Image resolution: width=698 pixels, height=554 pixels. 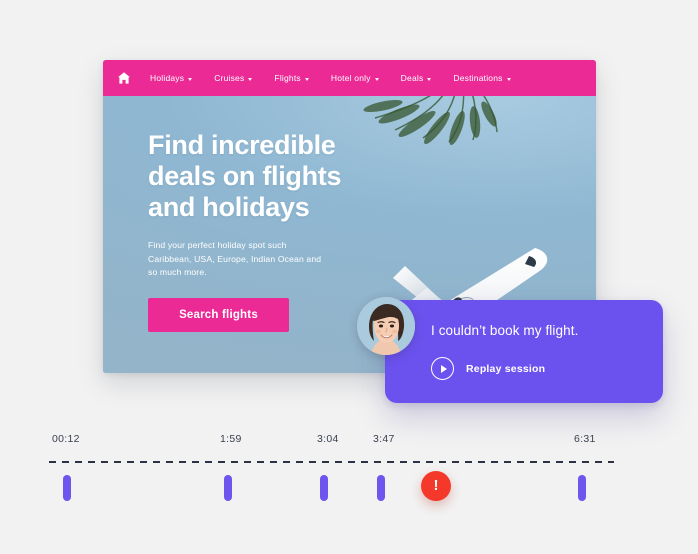 I want to click on nav-item-holidays: Holidays, so click(x=171, y=78).